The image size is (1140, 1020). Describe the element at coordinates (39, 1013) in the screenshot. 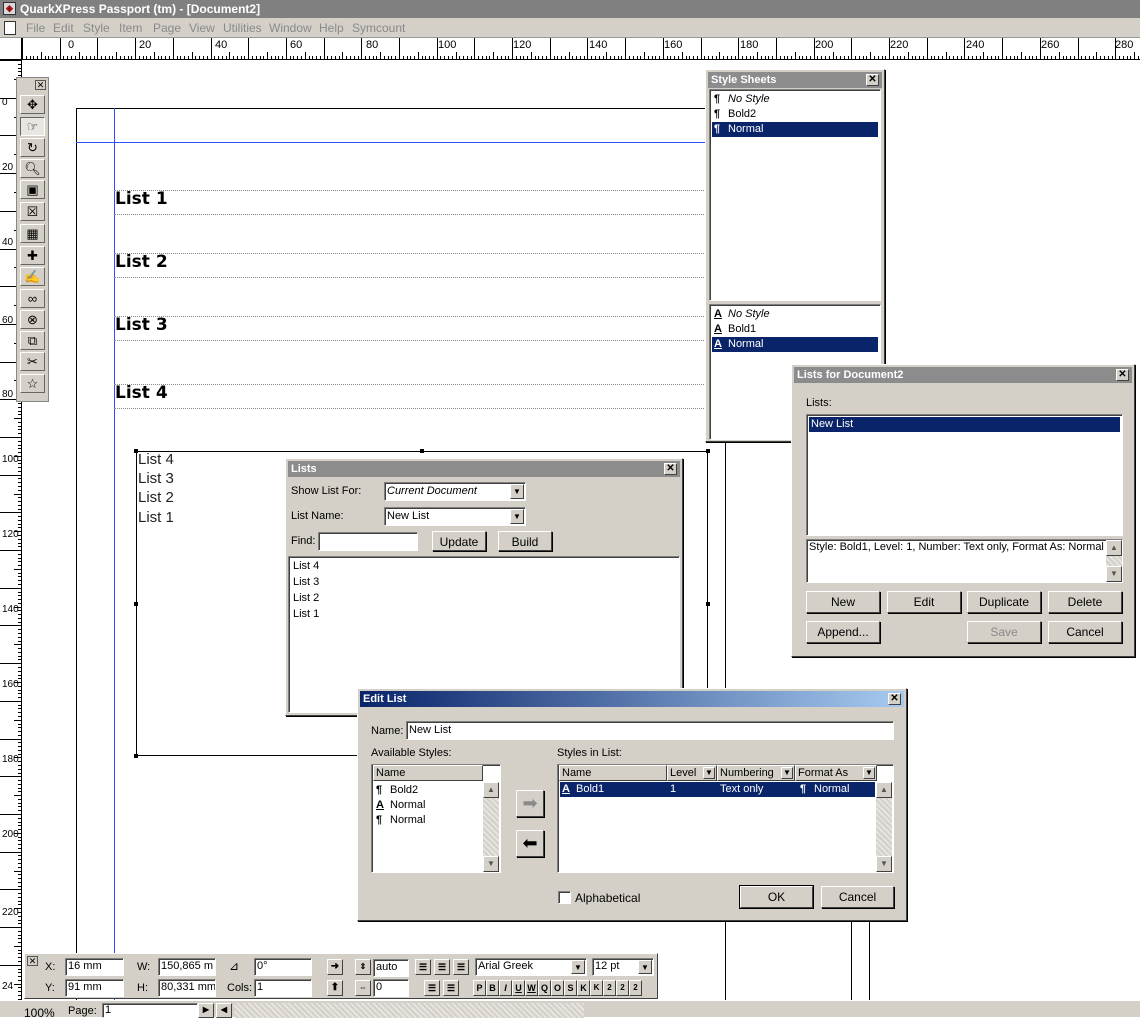

I see `zoom-level: 100%` at that location.